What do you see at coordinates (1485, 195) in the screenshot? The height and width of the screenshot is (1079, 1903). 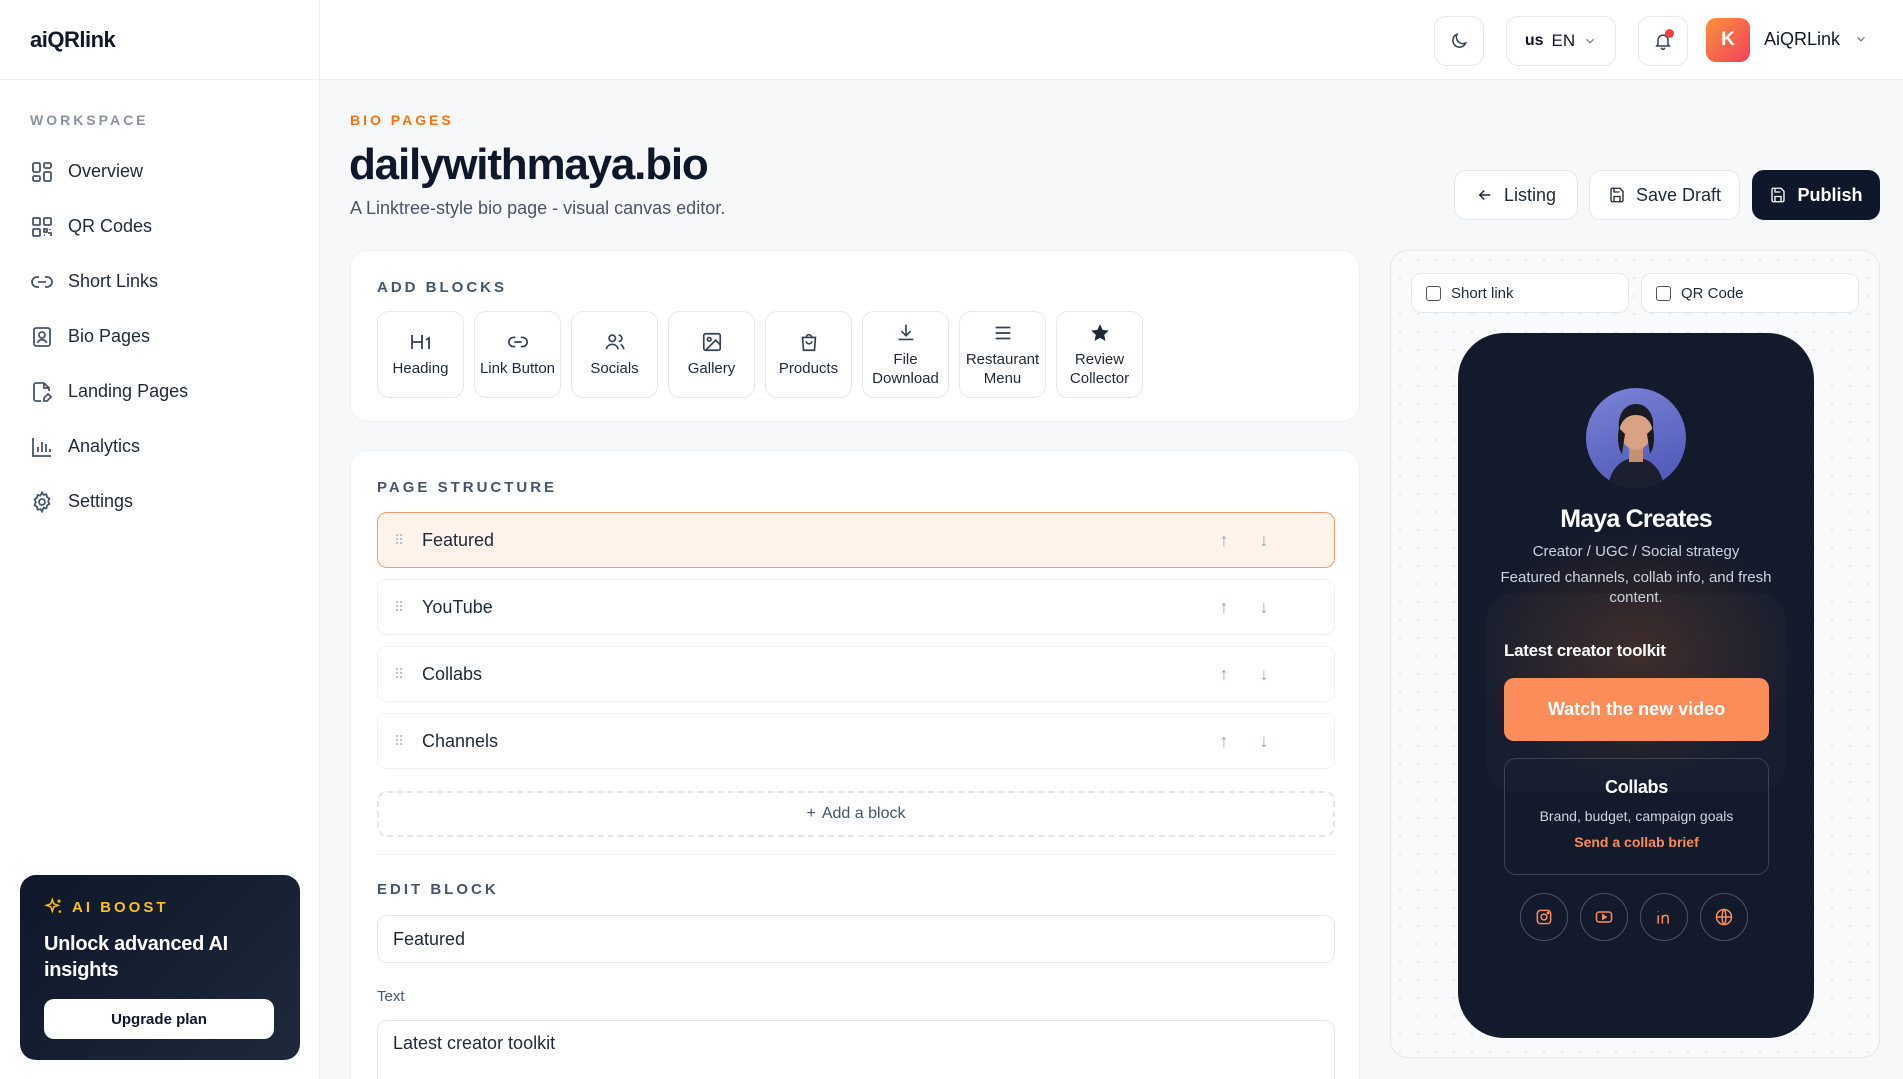 I see `arrow-left-icon` at bounding box center [1485, 195].